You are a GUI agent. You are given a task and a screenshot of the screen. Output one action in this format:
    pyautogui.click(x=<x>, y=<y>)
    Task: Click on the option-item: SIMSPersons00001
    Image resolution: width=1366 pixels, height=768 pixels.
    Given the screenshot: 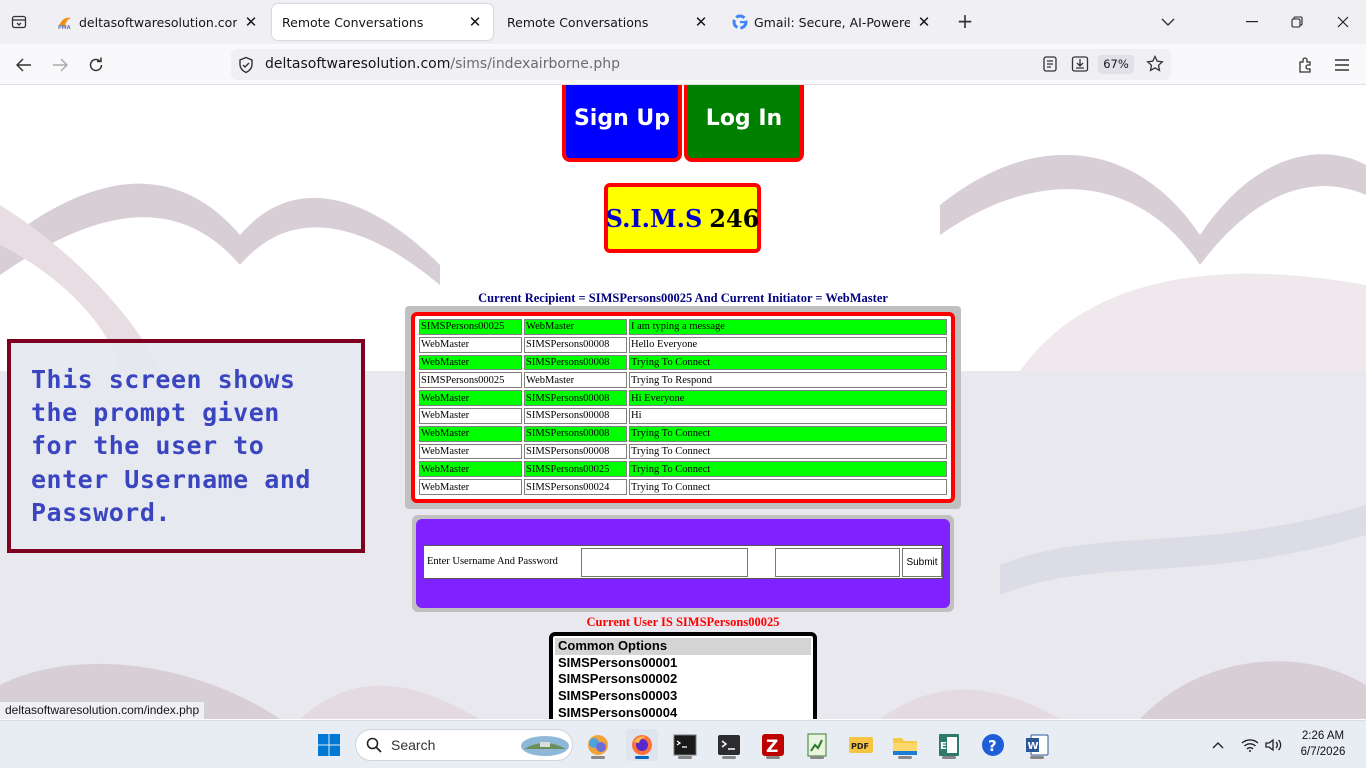 What is the action you would take?
    pyautogui.click(x=683, y=663)
    